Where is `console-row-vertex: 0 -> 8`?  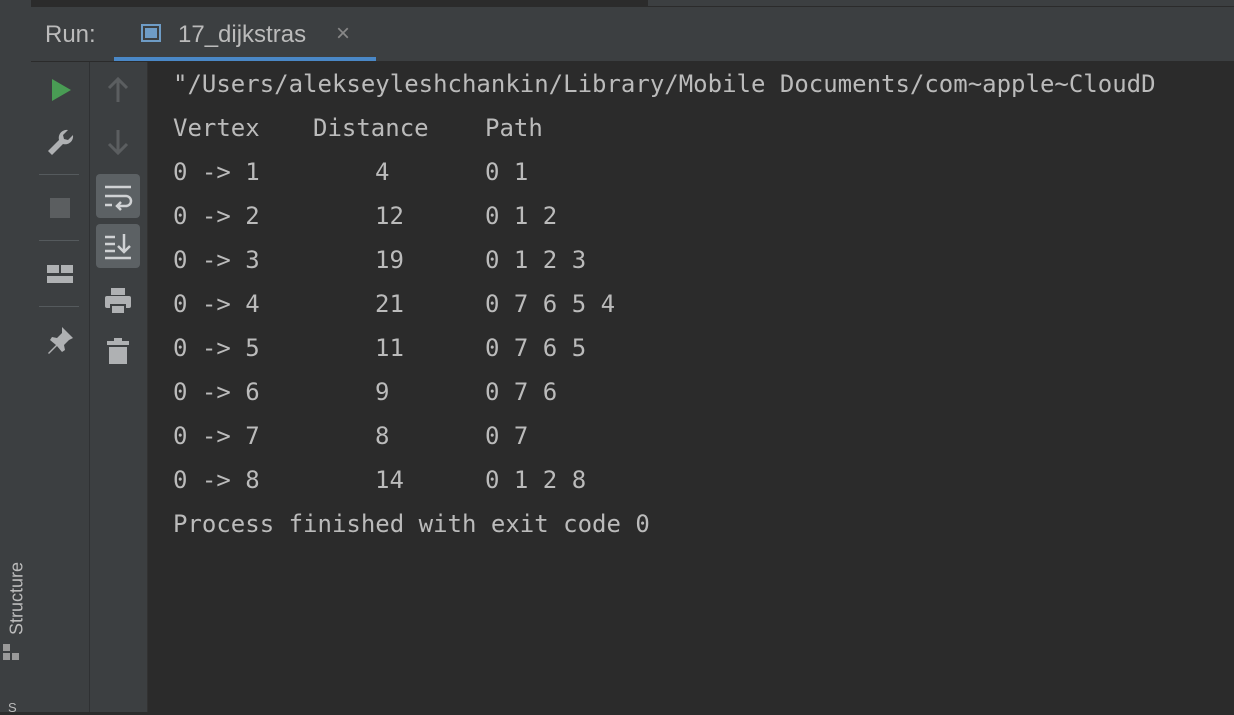
console-row-vertex: 0 -> 8 is located at coordinates (216, 480).